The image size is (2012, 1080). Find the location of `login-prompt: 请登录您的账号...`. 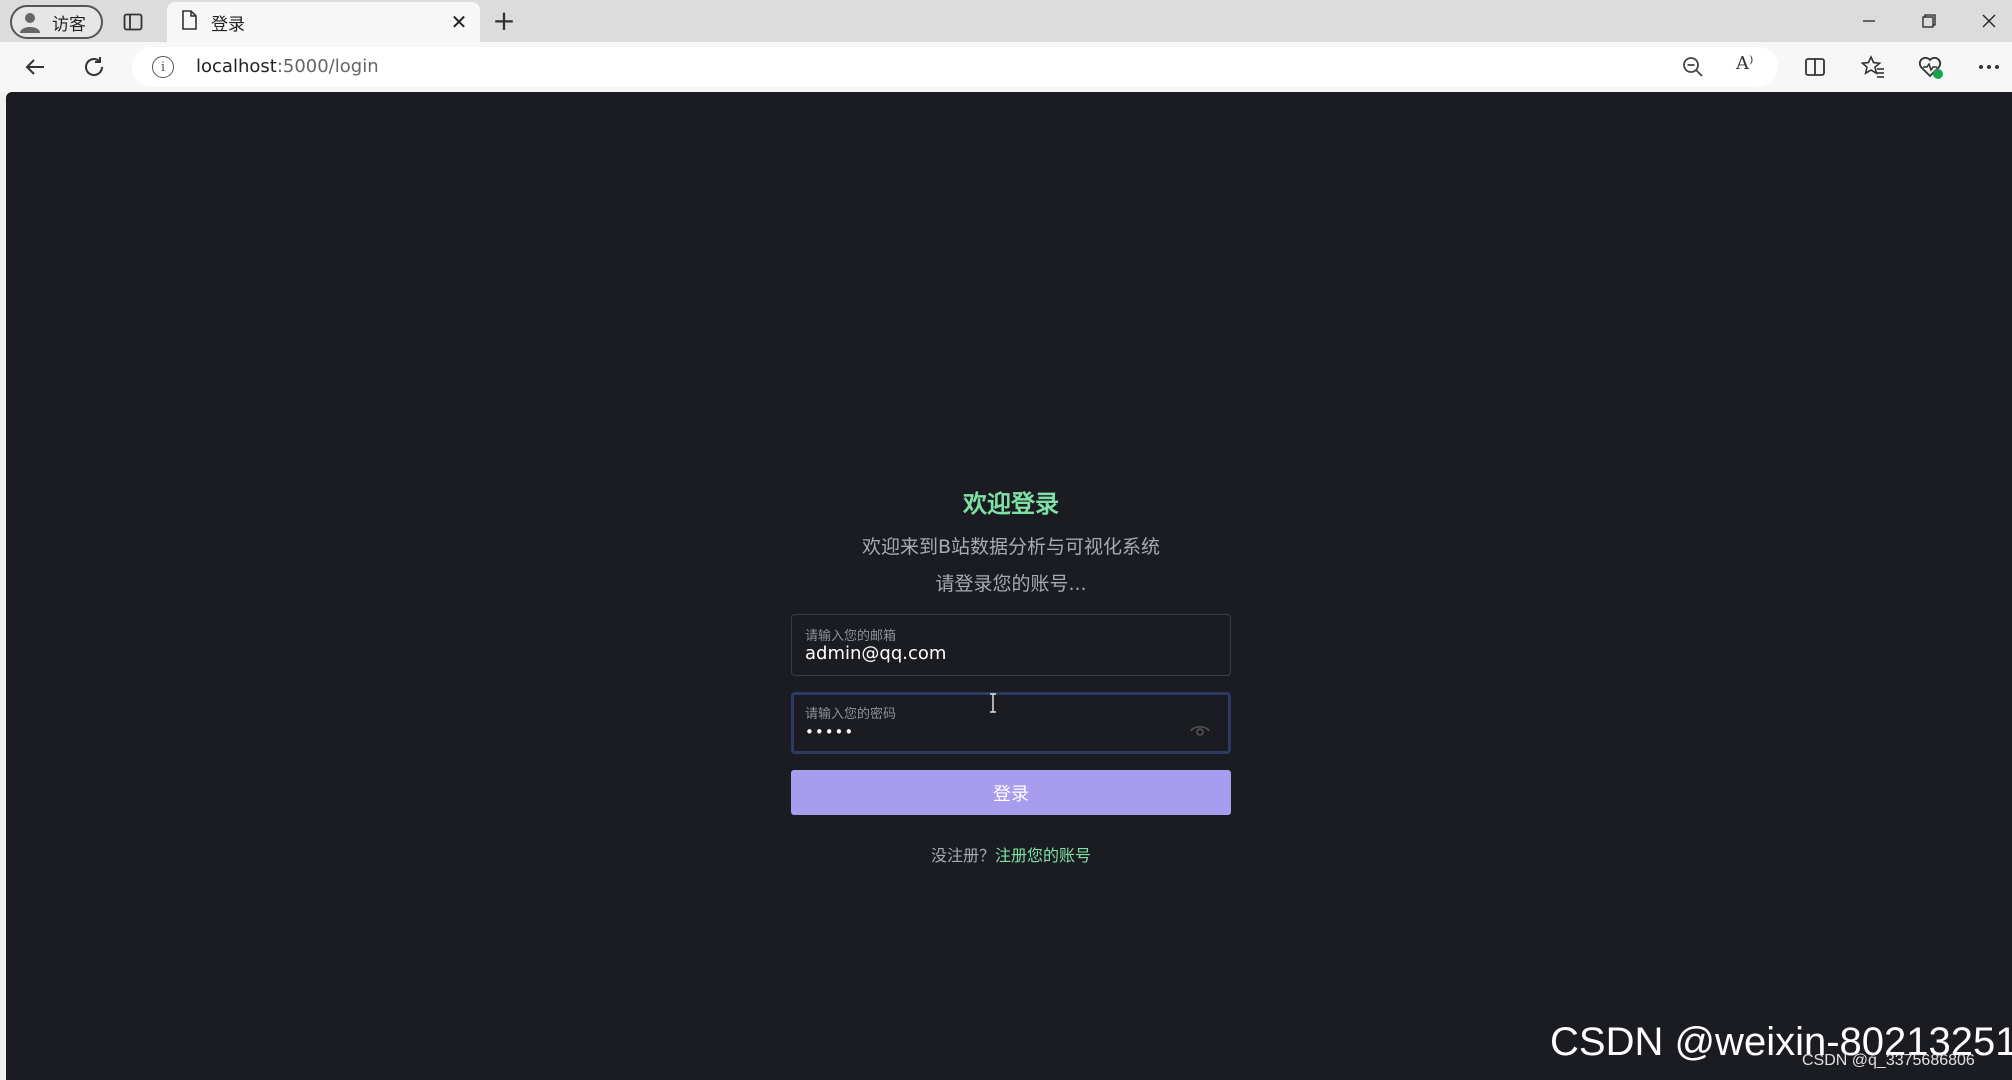

login-prompt: 请登录您的账号... is located at coordinates (1011, 584).